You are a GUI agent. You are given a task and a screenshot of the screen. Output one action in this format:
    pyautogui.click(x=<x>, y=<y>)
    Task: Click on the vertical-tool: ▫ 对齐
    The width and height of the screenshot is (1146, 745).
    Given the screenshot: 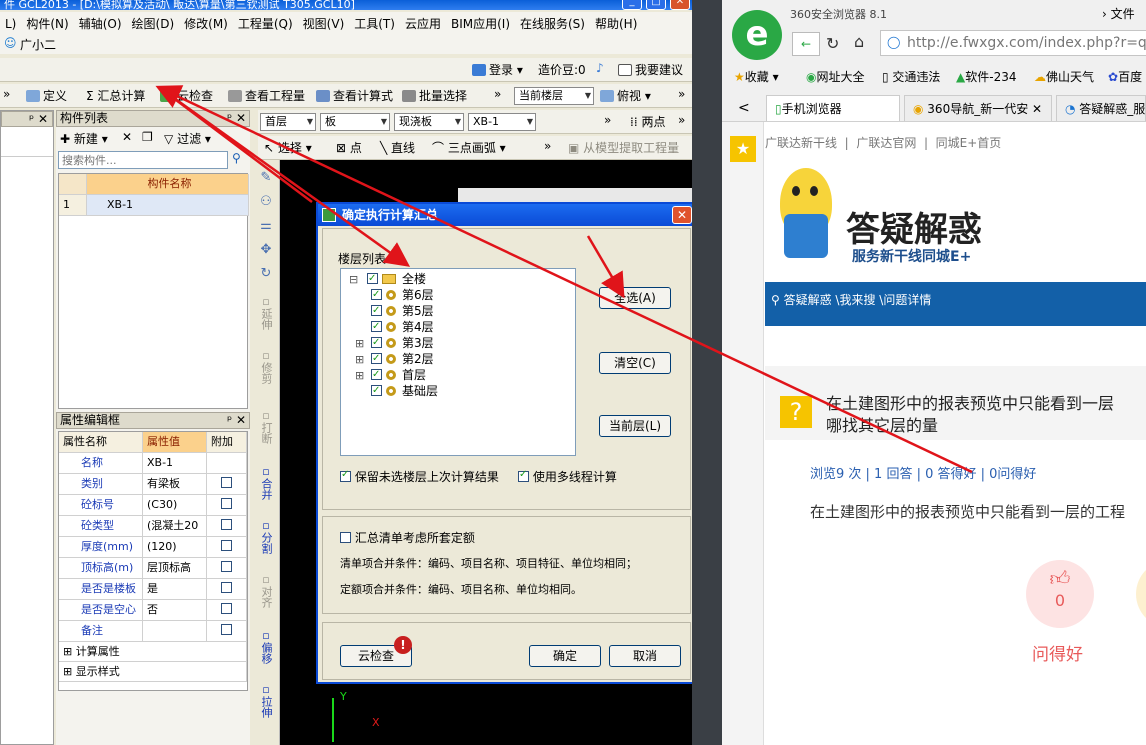 What is the action you would take?
    pyautogui.click(x=266, y=591)
    